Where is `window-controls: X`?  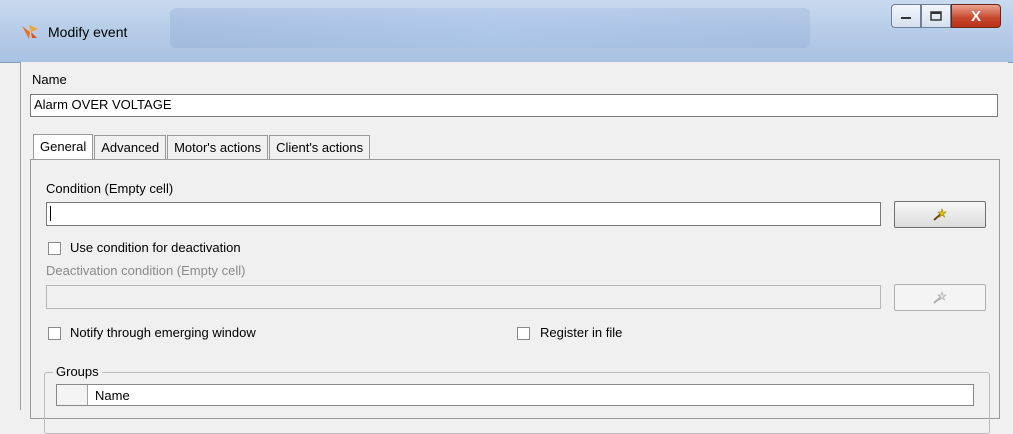
window-controls: X is located at coordinates (946, 18).